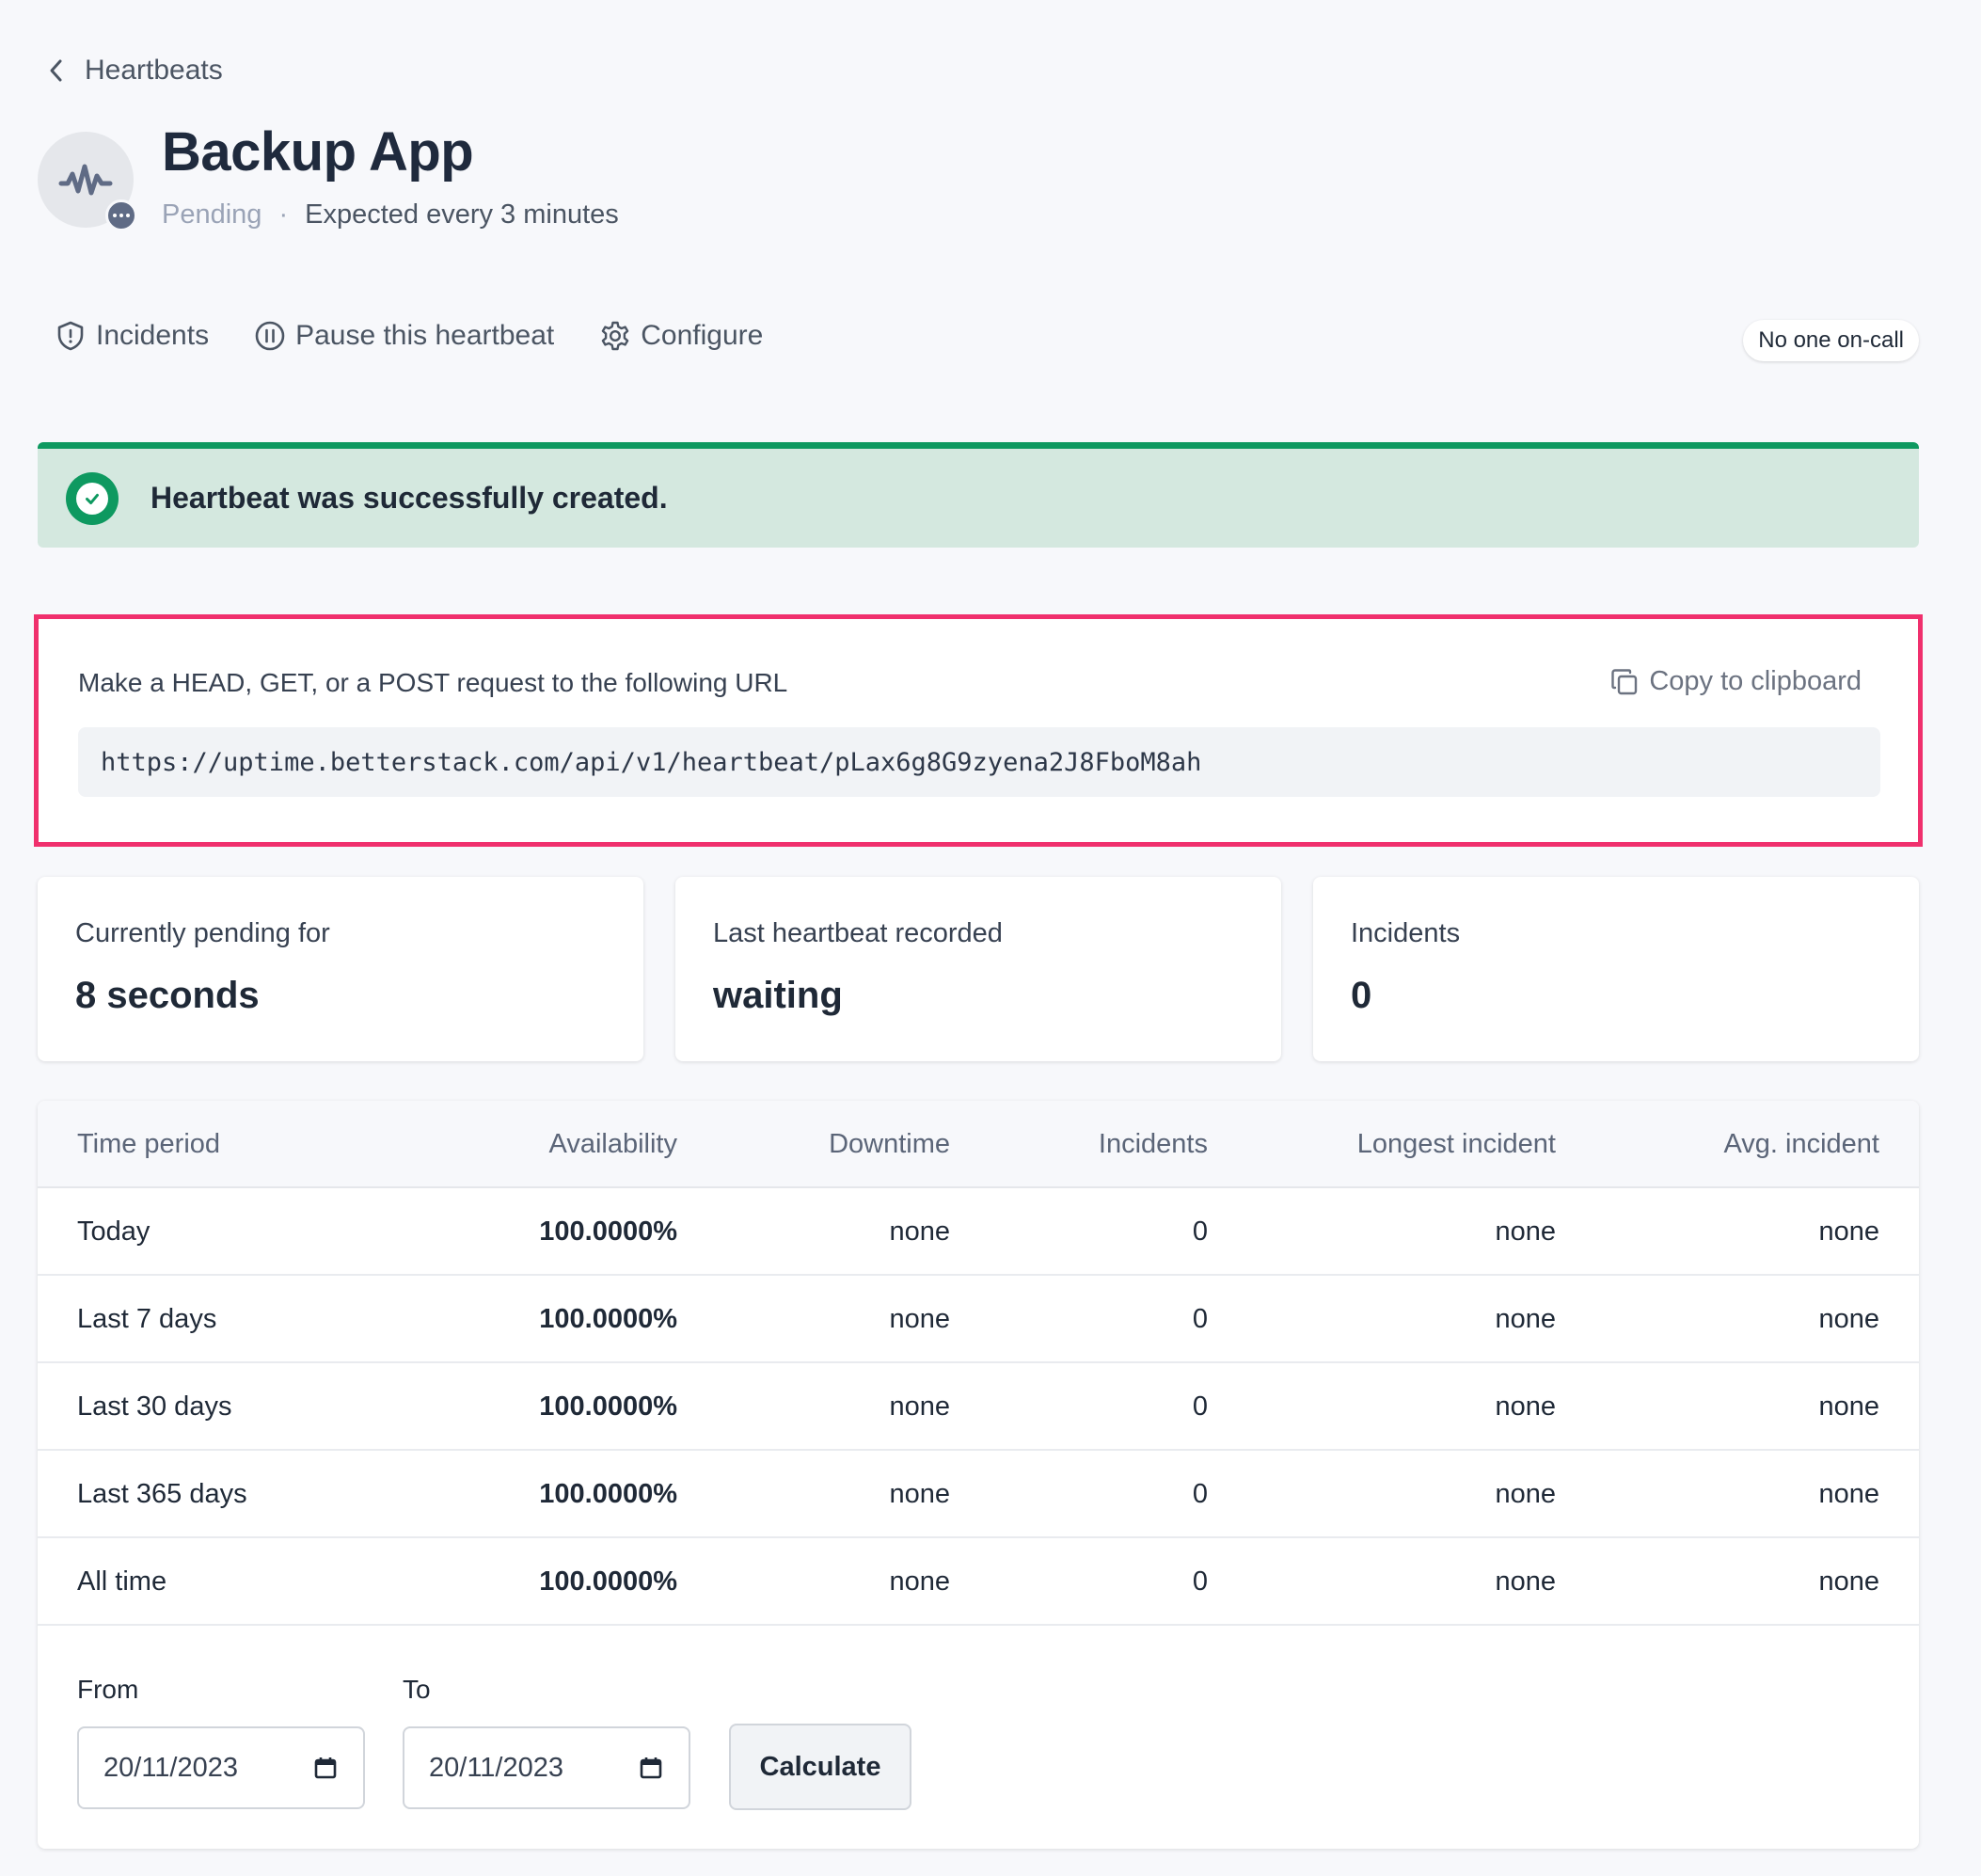 Image resolution: width=1981 pixels, height=1876 pixels. I want to click on table-row: All time 100.0000% none 0 none none, so click(979, 1582).